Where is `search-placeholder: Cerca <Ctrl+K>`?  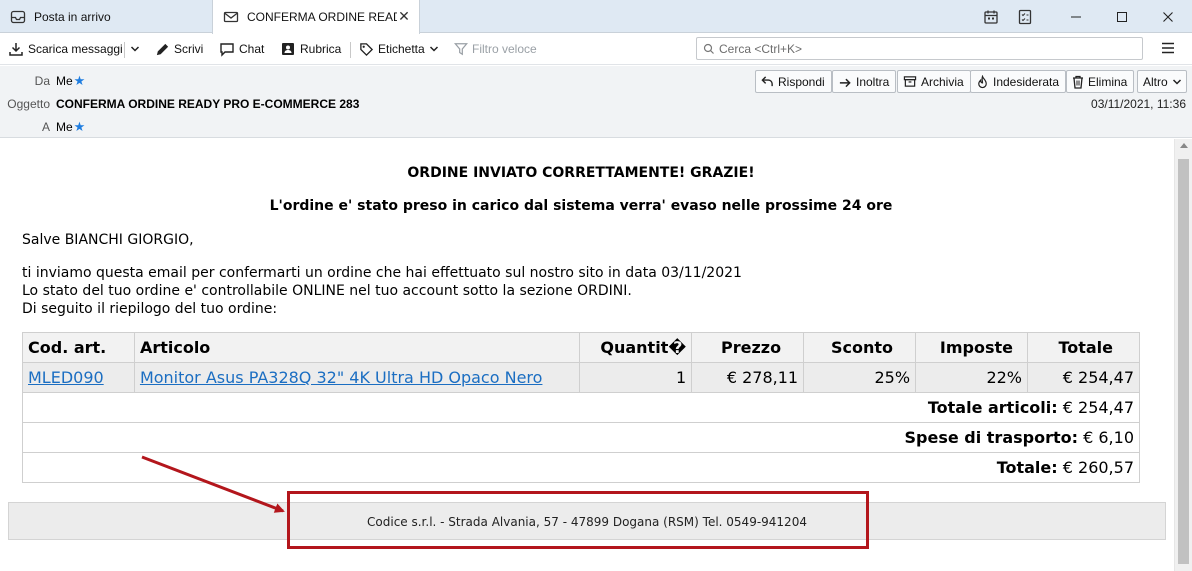
search-placeholder: Cerca <Ctrl+K> is located at coordinates (761, 48).